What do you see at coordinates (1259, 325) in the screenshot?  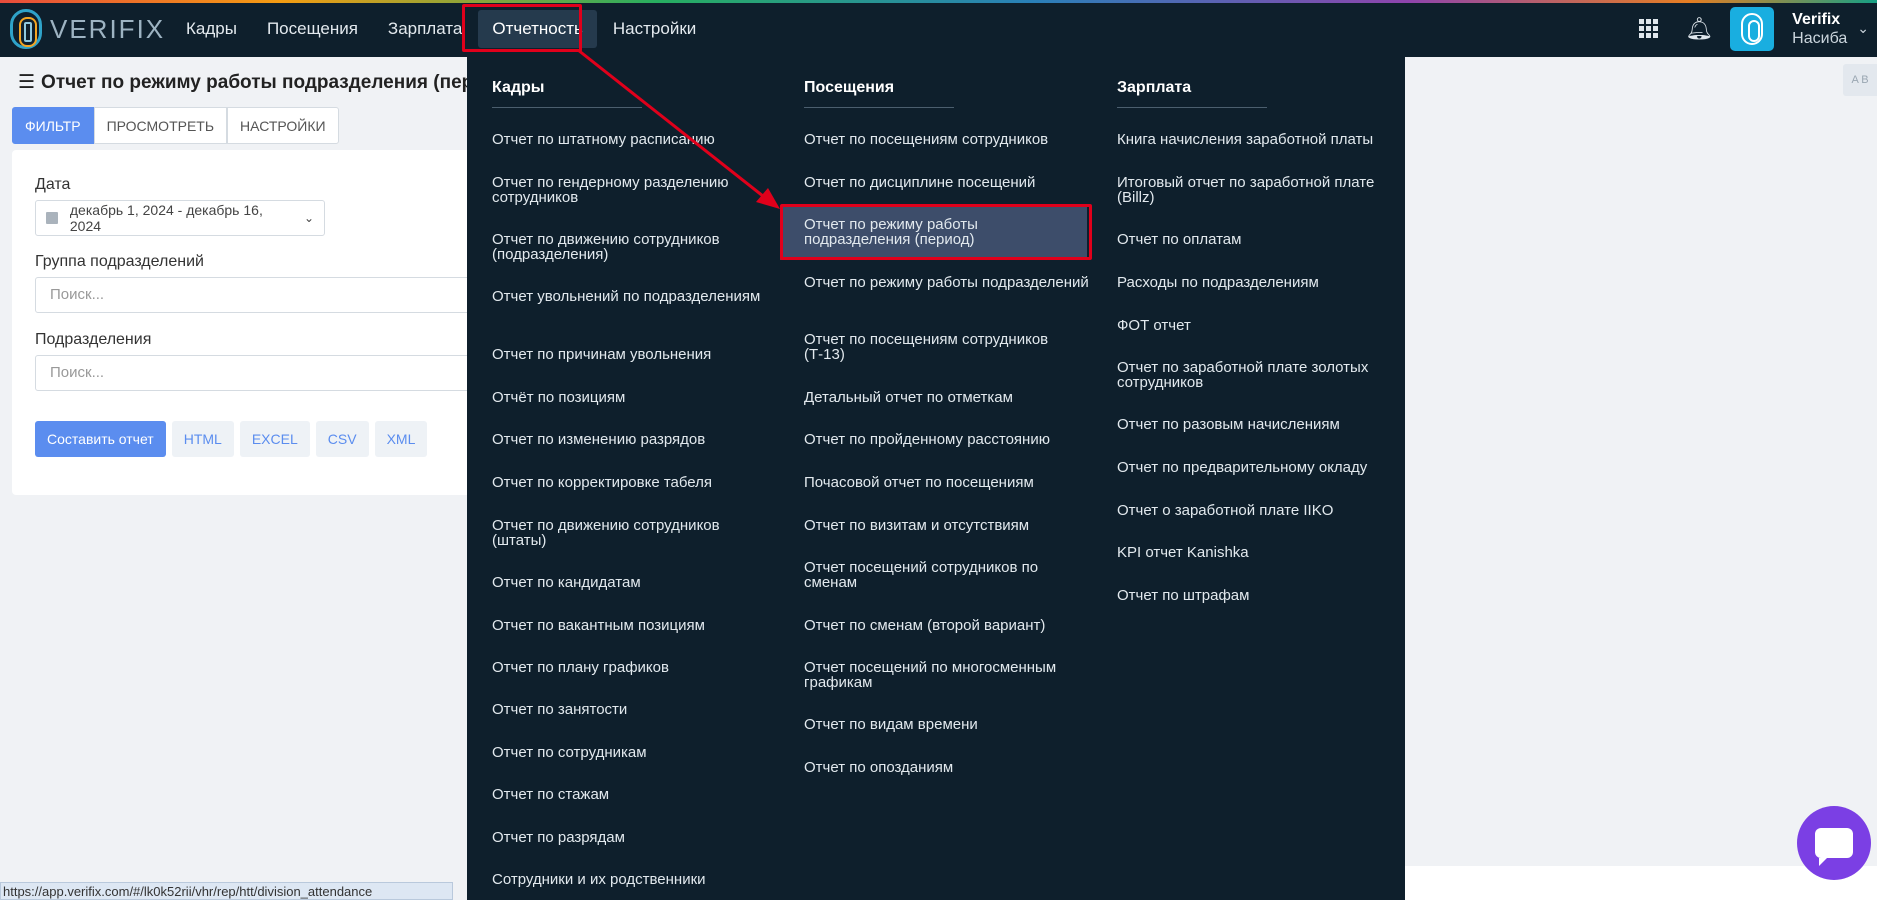 I see `menu-item: ФОТ отчет` at bounding box center [1259, 325].